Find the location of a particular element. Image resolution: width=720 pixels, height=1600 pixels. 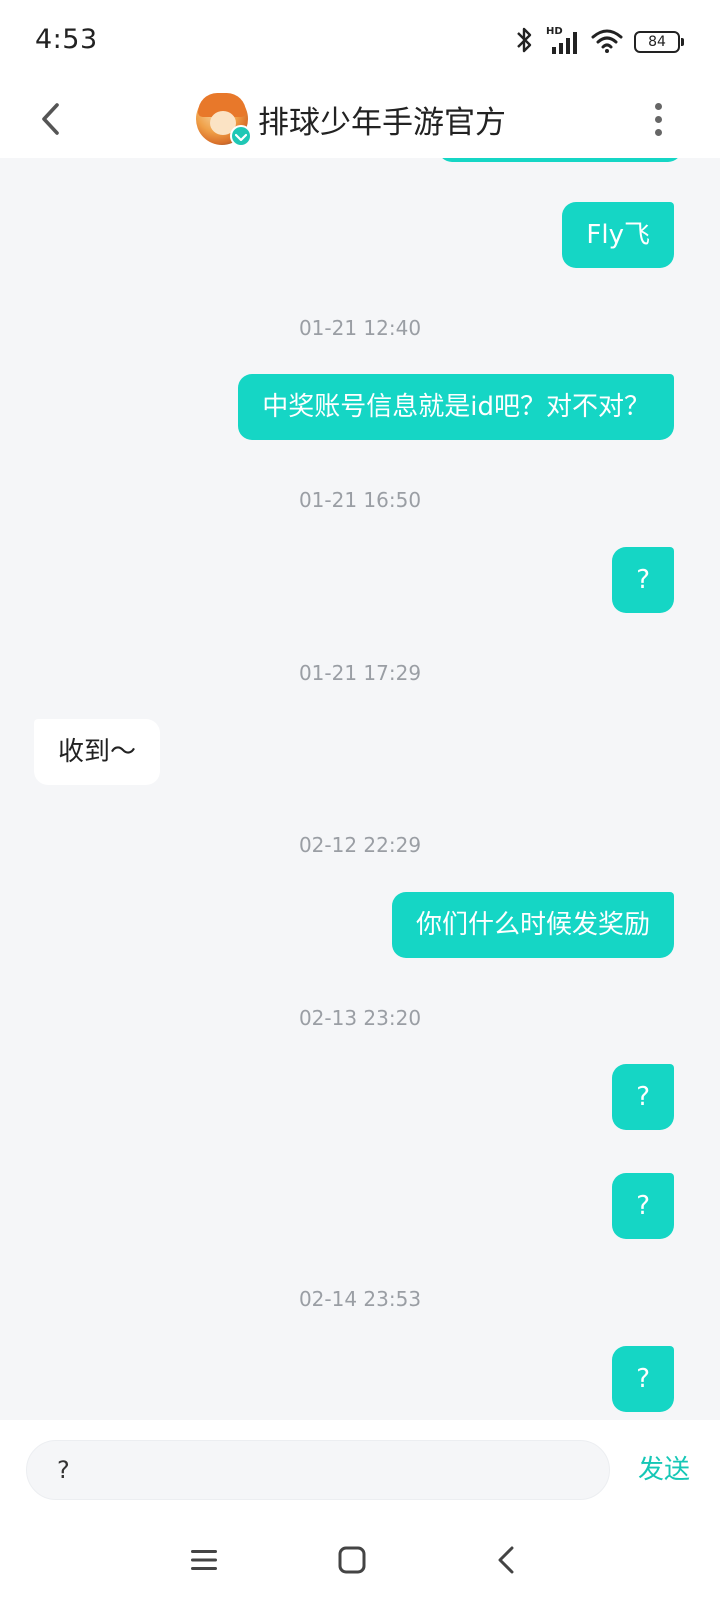

message-bubble-outgoing: 中奖账号信息就是id吧？对不对？ is located at coordinates (456, 407).